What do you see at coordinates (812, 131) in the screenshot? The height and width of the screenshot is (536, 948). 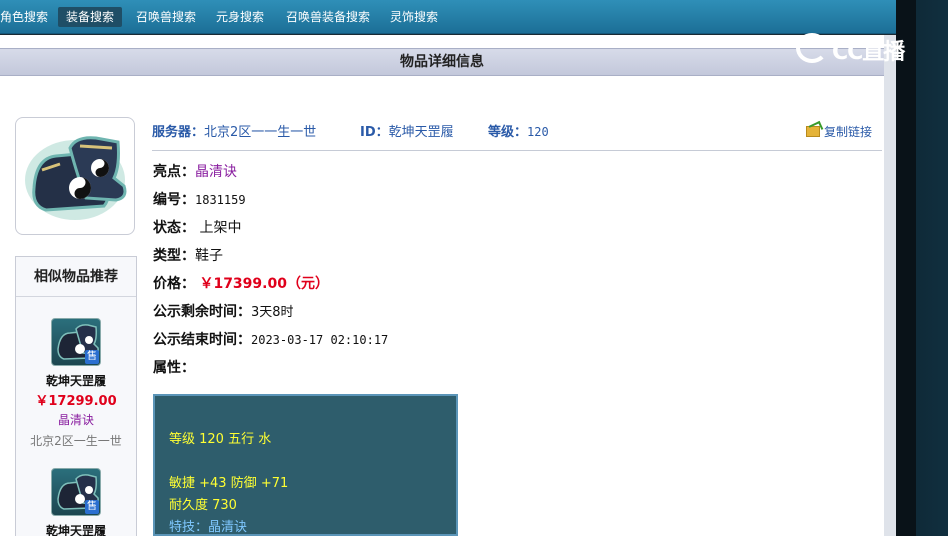 I see `copy-link-icon` at bounding box center [812, 131].